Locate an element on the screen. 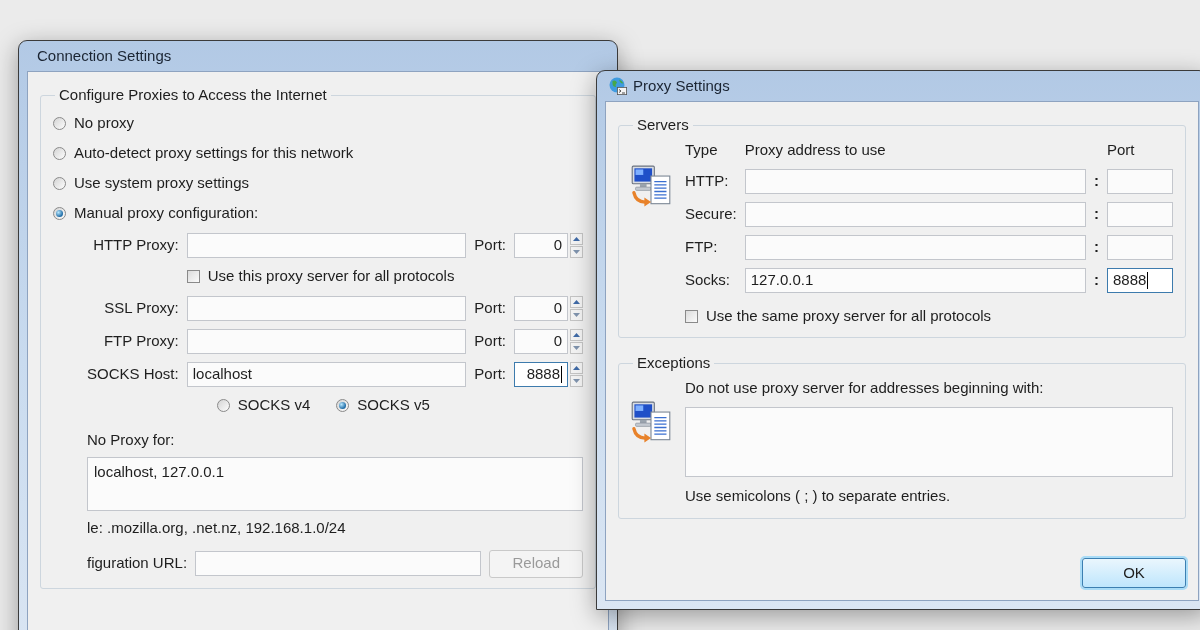 The image size is (1200, 630). globe-icon is located at coordinates (618, 86).